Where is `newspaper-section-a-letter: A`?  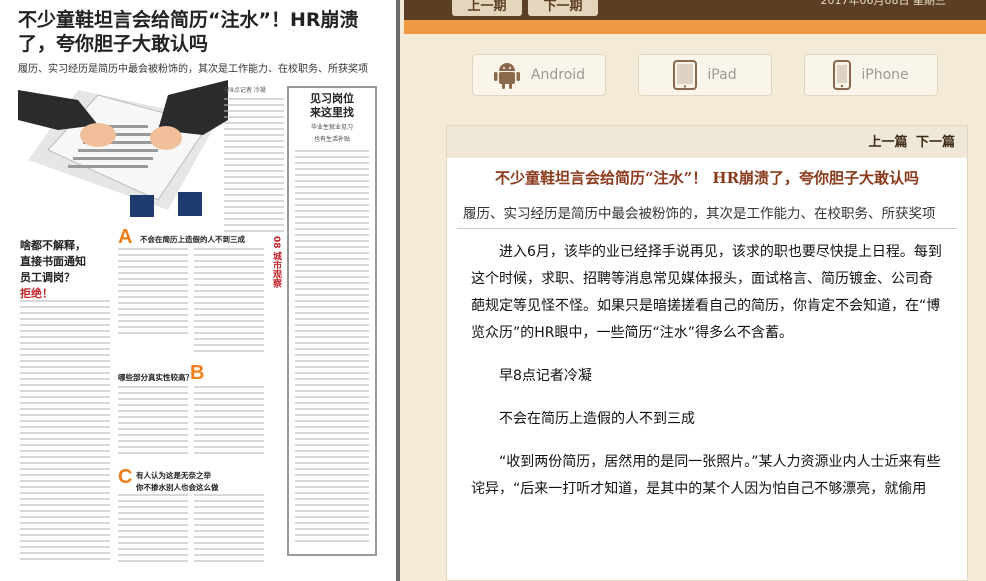 newspaper-section-a-letter: A is located at coordinates (125, 237).